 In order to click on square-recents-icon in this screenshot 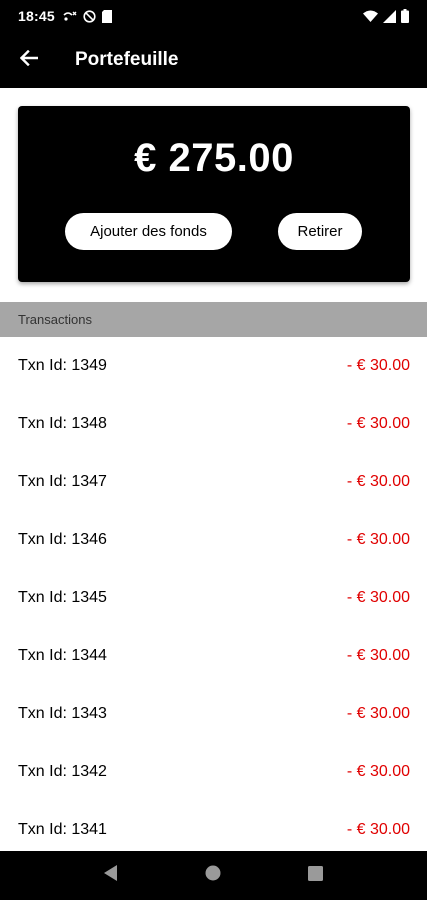, I will do `click(316, 875)`.